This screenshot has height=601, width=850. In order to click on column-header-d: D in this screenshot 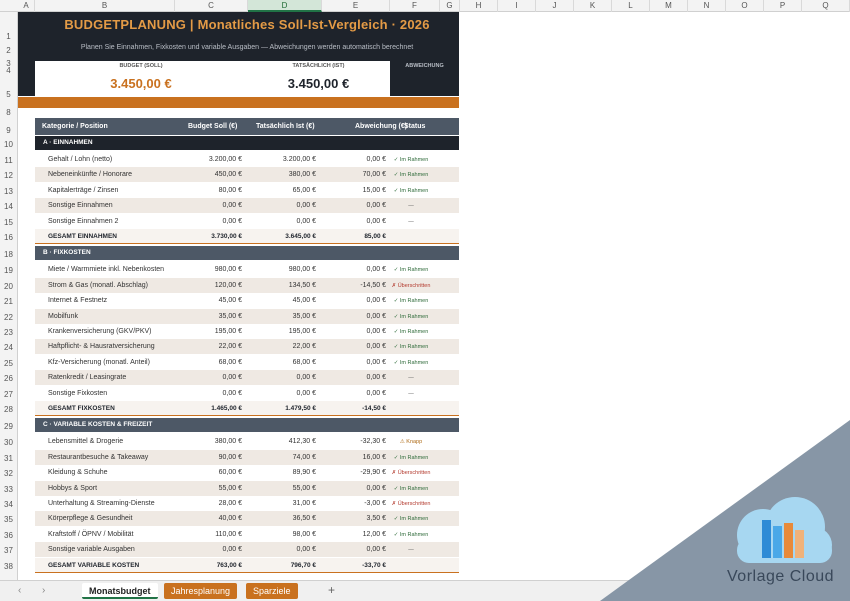, I will do `click(285, 6)`.